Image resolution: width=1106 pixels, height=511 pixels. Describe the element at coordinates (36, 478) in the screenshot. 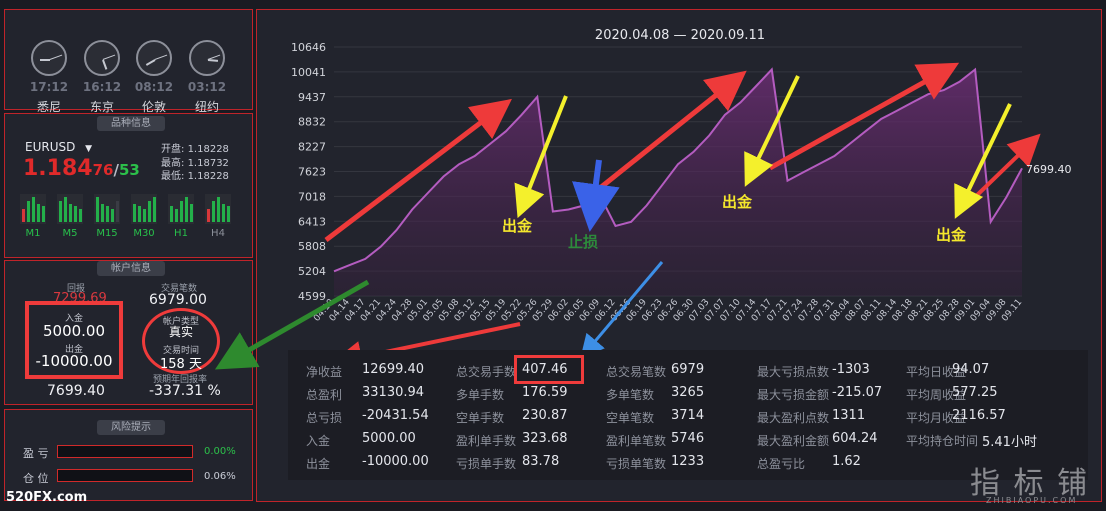

I see `position-label: 仓 位` at that location.